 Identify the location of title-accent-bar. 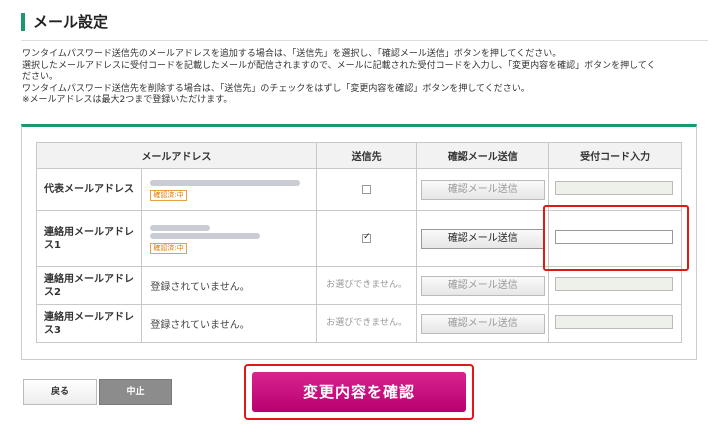
(23, 21).